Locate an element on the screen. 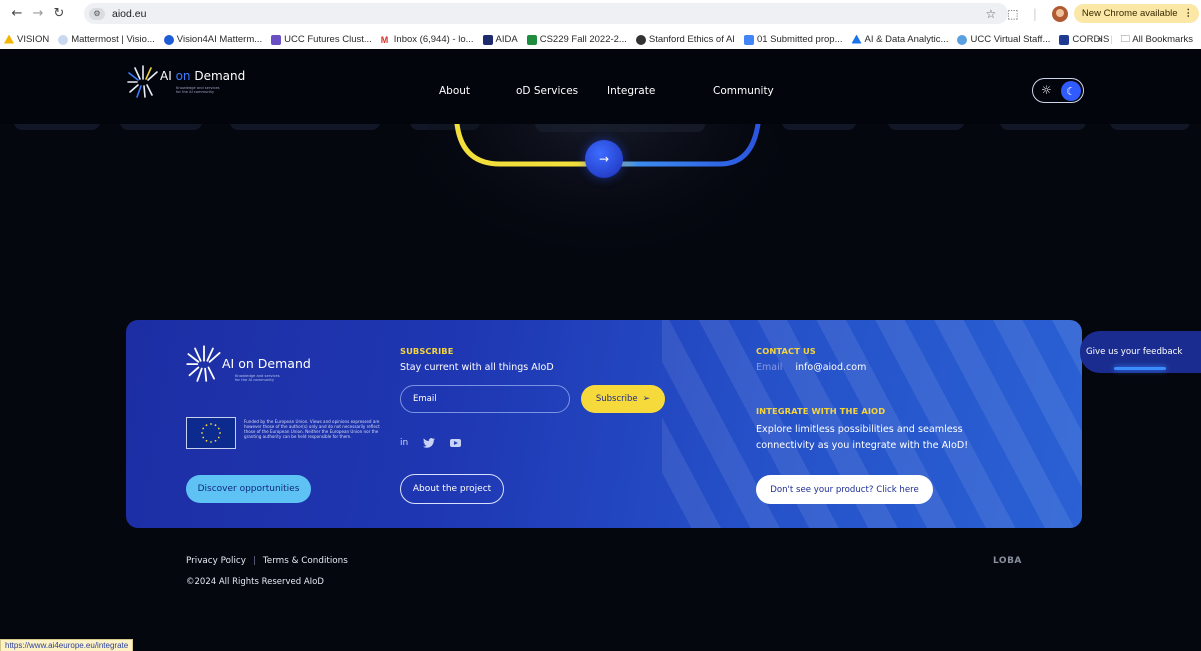  link-status-bar: https://www.ai4europe.eu/integrate is located at coordinates (67, 645).